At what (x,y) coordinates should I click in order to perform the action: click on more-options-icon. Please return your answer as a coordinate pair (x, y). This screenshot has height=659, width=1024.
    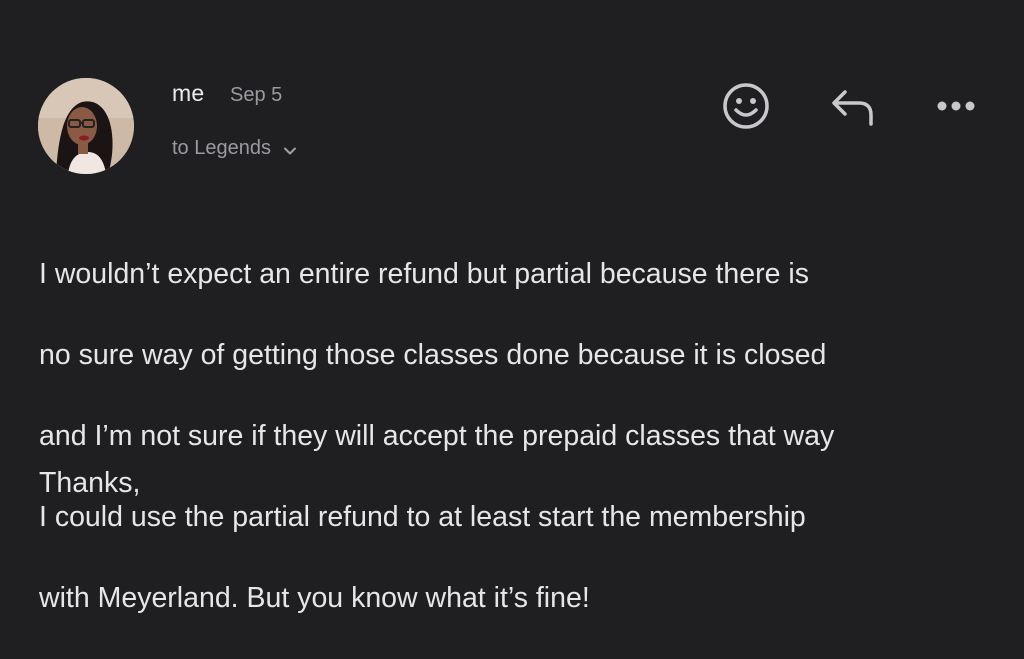
    Looking at the image, I should click on (956, 106).